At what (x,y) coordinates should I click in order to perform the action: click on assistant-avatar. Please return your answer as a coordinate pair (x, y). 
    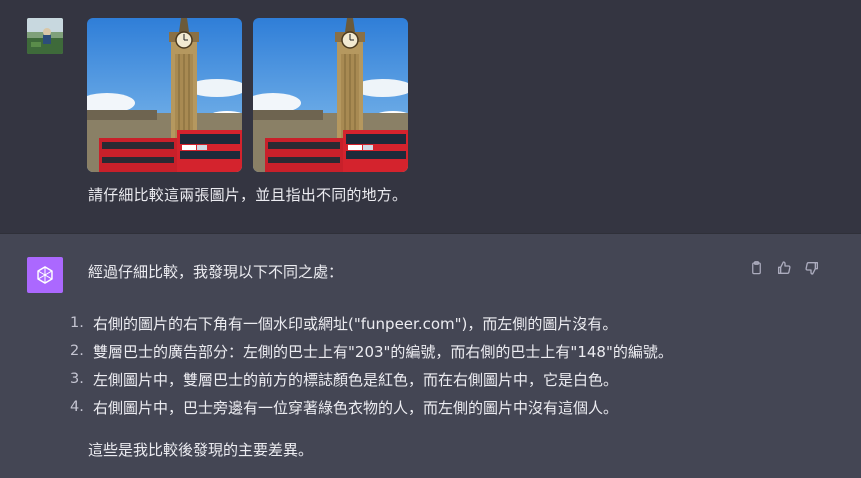
    Looking at the image, I should click on (45, 275).